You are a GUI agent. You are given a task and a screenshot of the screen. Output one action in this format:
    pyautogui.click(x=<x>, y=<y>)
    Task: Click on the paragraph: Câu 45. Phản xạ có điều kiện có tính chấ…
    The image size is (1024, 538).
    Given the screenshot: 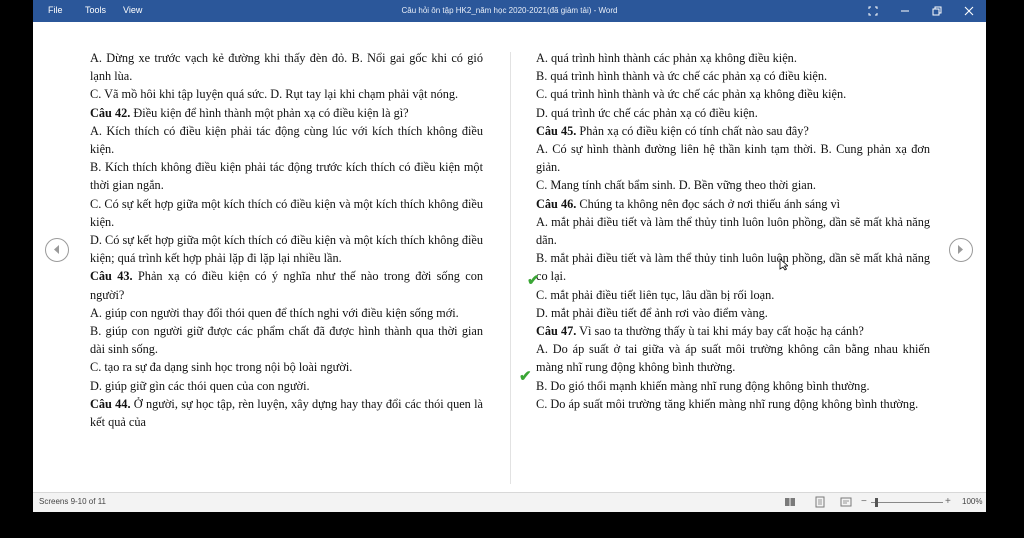 What is the action you would take?
    pyautogui.click(x=733, y=131)
    